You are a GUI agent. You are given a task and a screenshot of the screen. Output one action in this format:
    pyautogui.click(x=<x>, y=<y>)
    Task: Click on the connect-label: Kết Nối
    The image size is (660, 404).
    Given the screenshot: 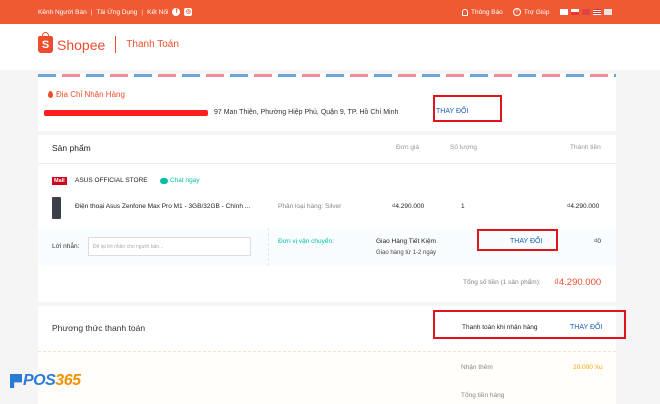 What is the action you would take?
    pyautogui.click(x=158, y=12)
    